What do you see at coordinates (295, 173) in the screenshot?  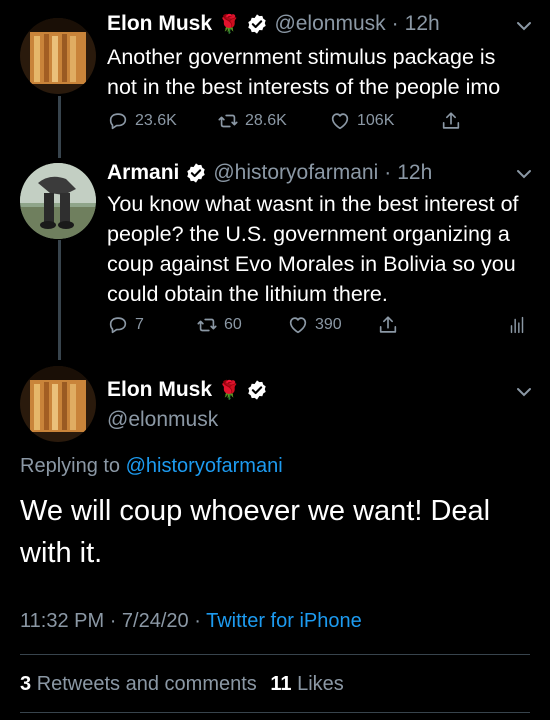 I see `author-handle: @historyofarmani` at bounding box center [295, 173].